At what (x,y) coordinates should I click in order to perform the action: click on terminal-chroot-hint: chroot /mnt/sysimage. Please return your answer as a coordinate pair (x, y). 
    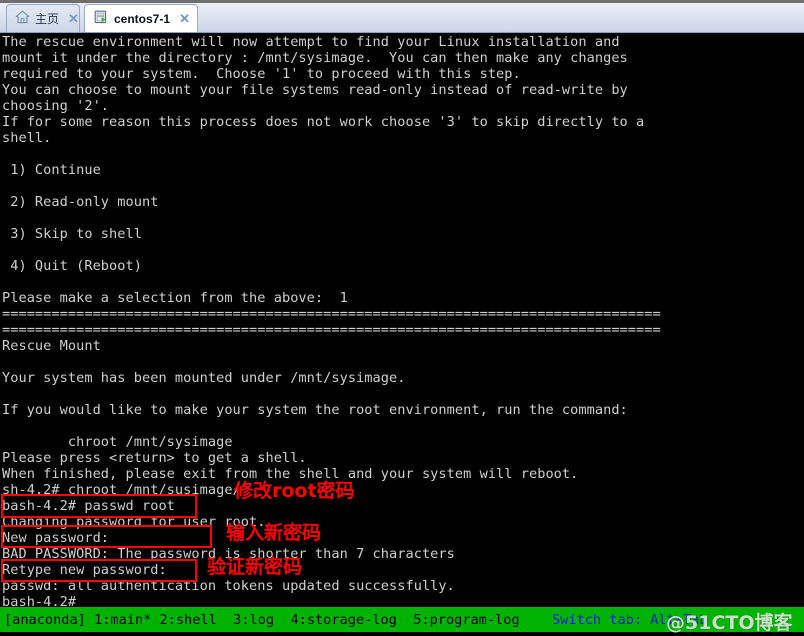
    Looking at the image, I should click on (117, 442).